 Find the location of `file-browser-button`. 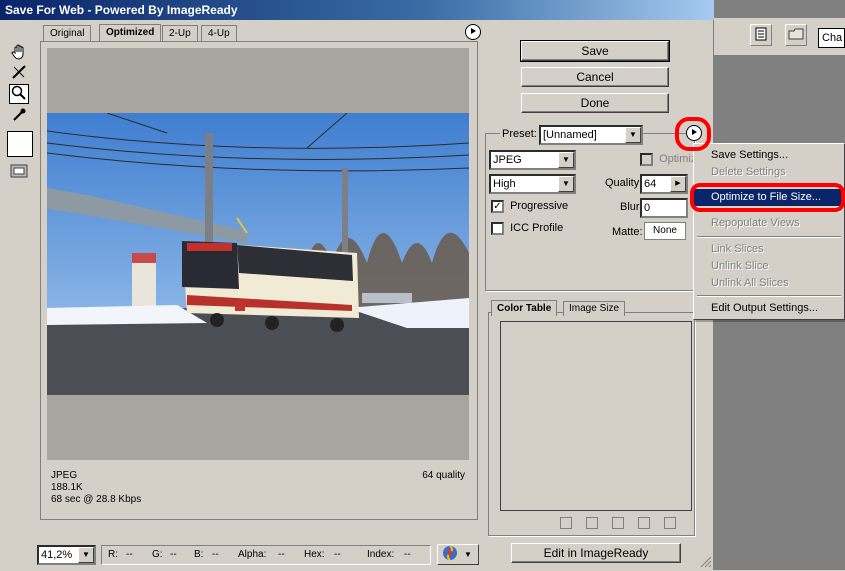

file-browser-button is located at coordinates (761, 35).